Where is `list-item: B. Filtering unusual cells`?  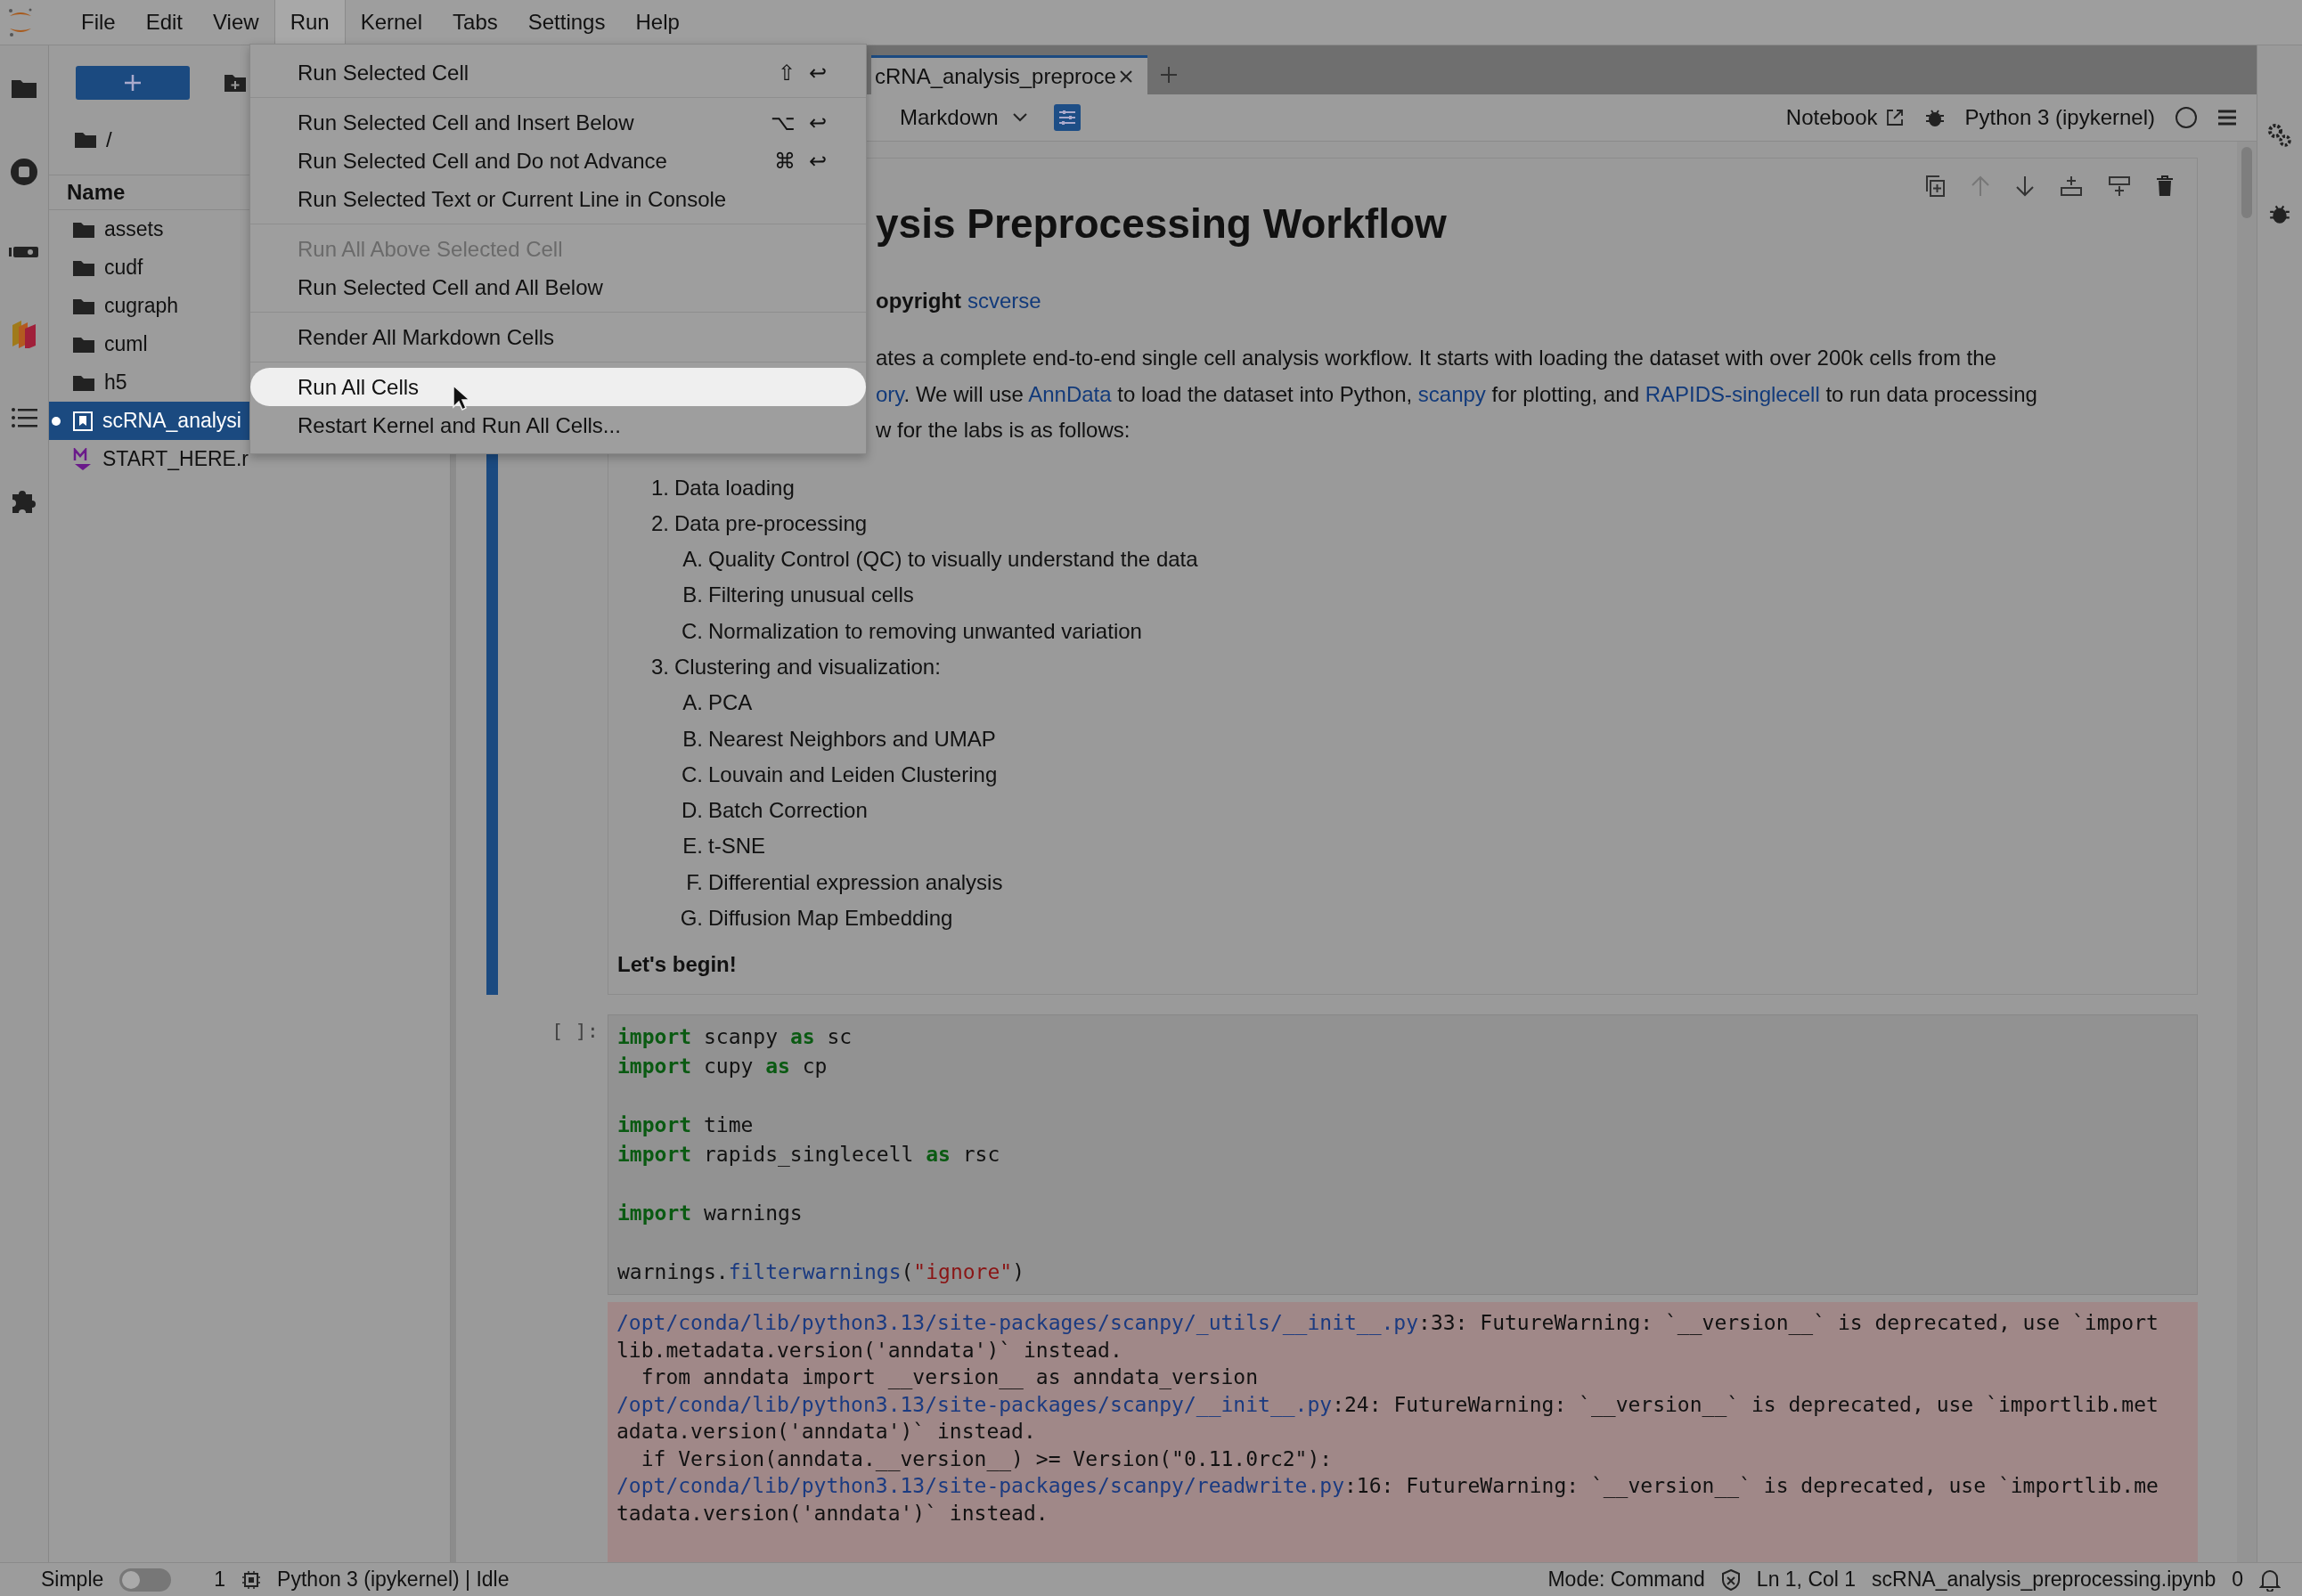
list-item: B. Filtering unusual cells is located at coordinates (798, 595).